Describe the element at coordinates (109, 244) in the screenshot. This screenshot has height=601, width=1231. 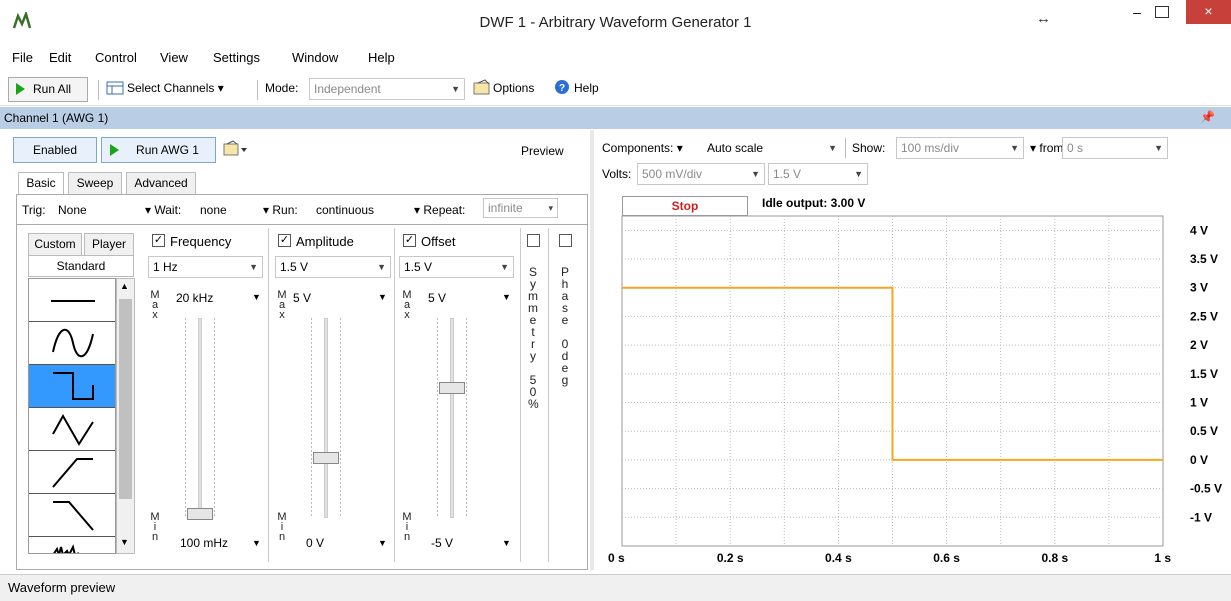
I see `subtab-player: Player` at that location.